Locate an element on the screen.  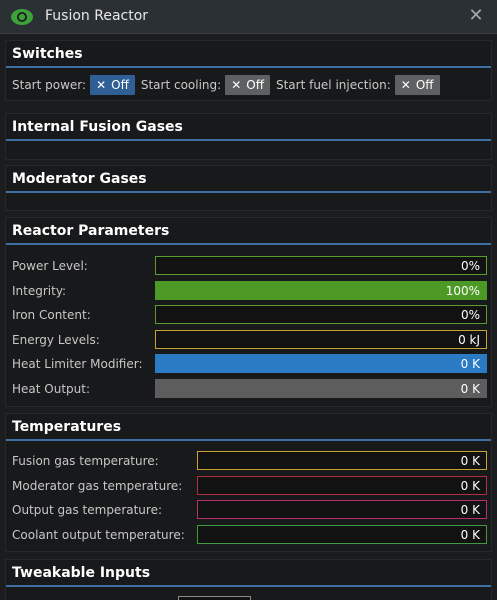
reactor-parameter-row: Iron Content: 0% is located at coordinates (249, 315).